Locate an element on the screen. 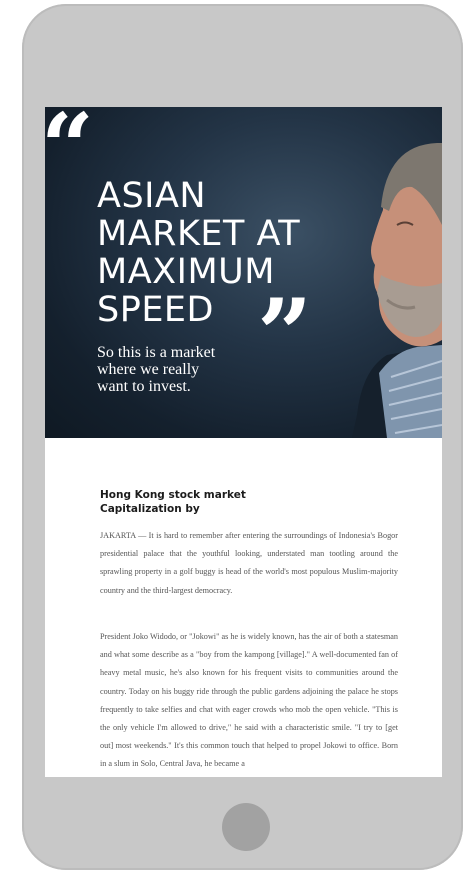 The image size is (470, 872). article-title: Hong Kong stock market Capitalization by is located at coordinates (250, 502).